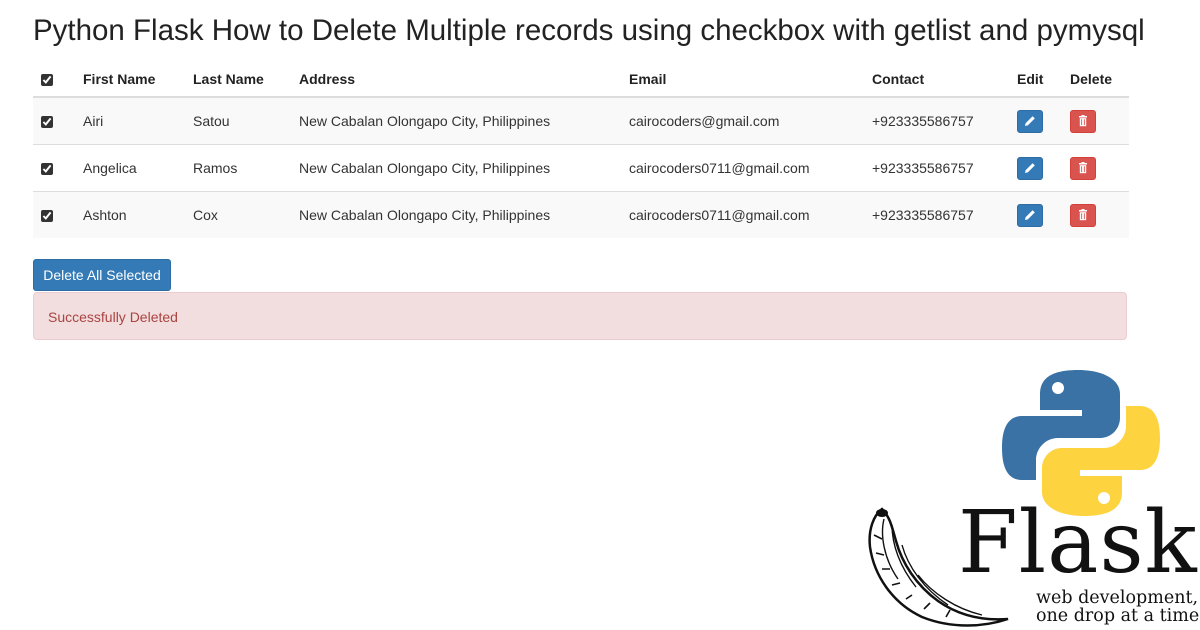 This screenshot has height=630, width=1200. What do you see at coordinates (246, 168) in the screenshot?
I see `cell-last-name: Ramos` at bounding box center [246, 168].